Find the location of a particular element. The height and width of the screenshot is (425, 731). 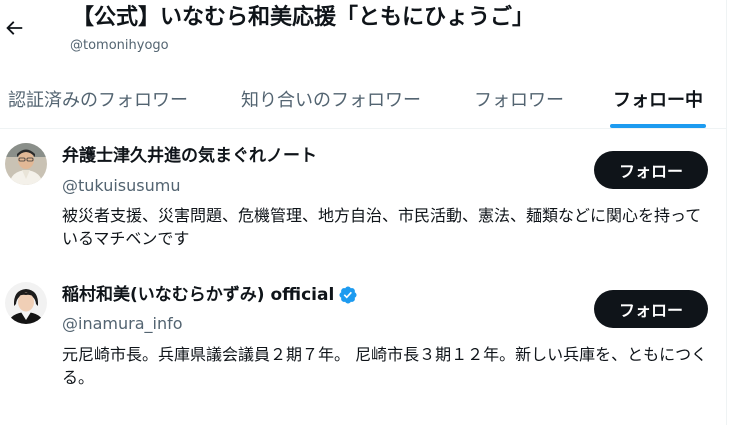

tab-label: 知り合いのフォロワー is located at coordinates (331, 100).